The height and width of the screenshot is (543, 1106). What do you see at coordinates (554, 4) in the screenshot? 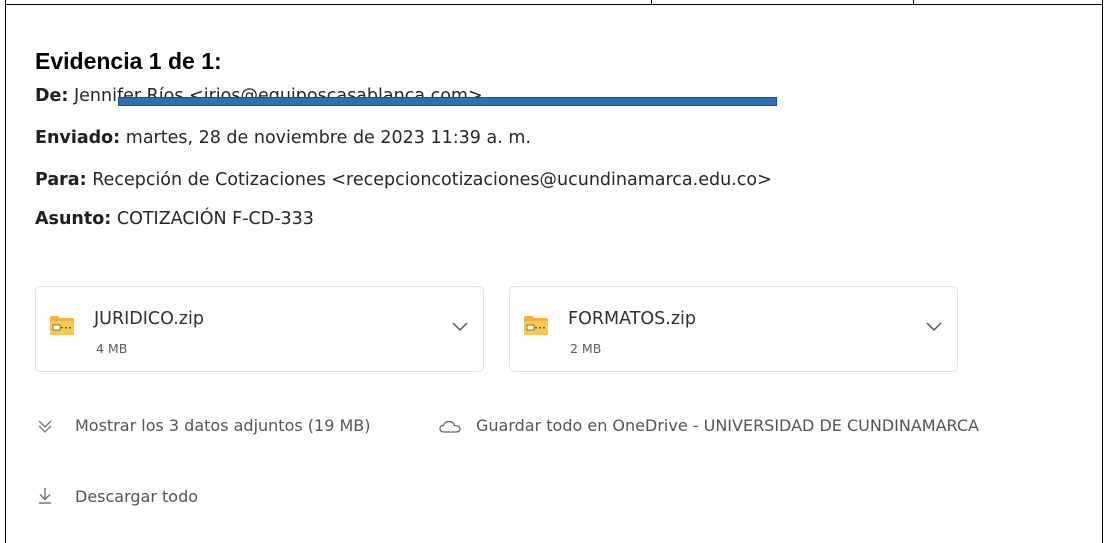
I see `table-border-top` at bounding box center [554, 4].